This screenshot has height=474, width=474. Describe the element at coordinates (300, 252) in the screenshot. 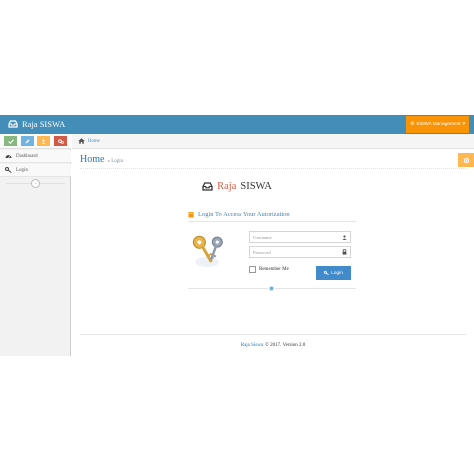

I see `password-field: Password` at that location.